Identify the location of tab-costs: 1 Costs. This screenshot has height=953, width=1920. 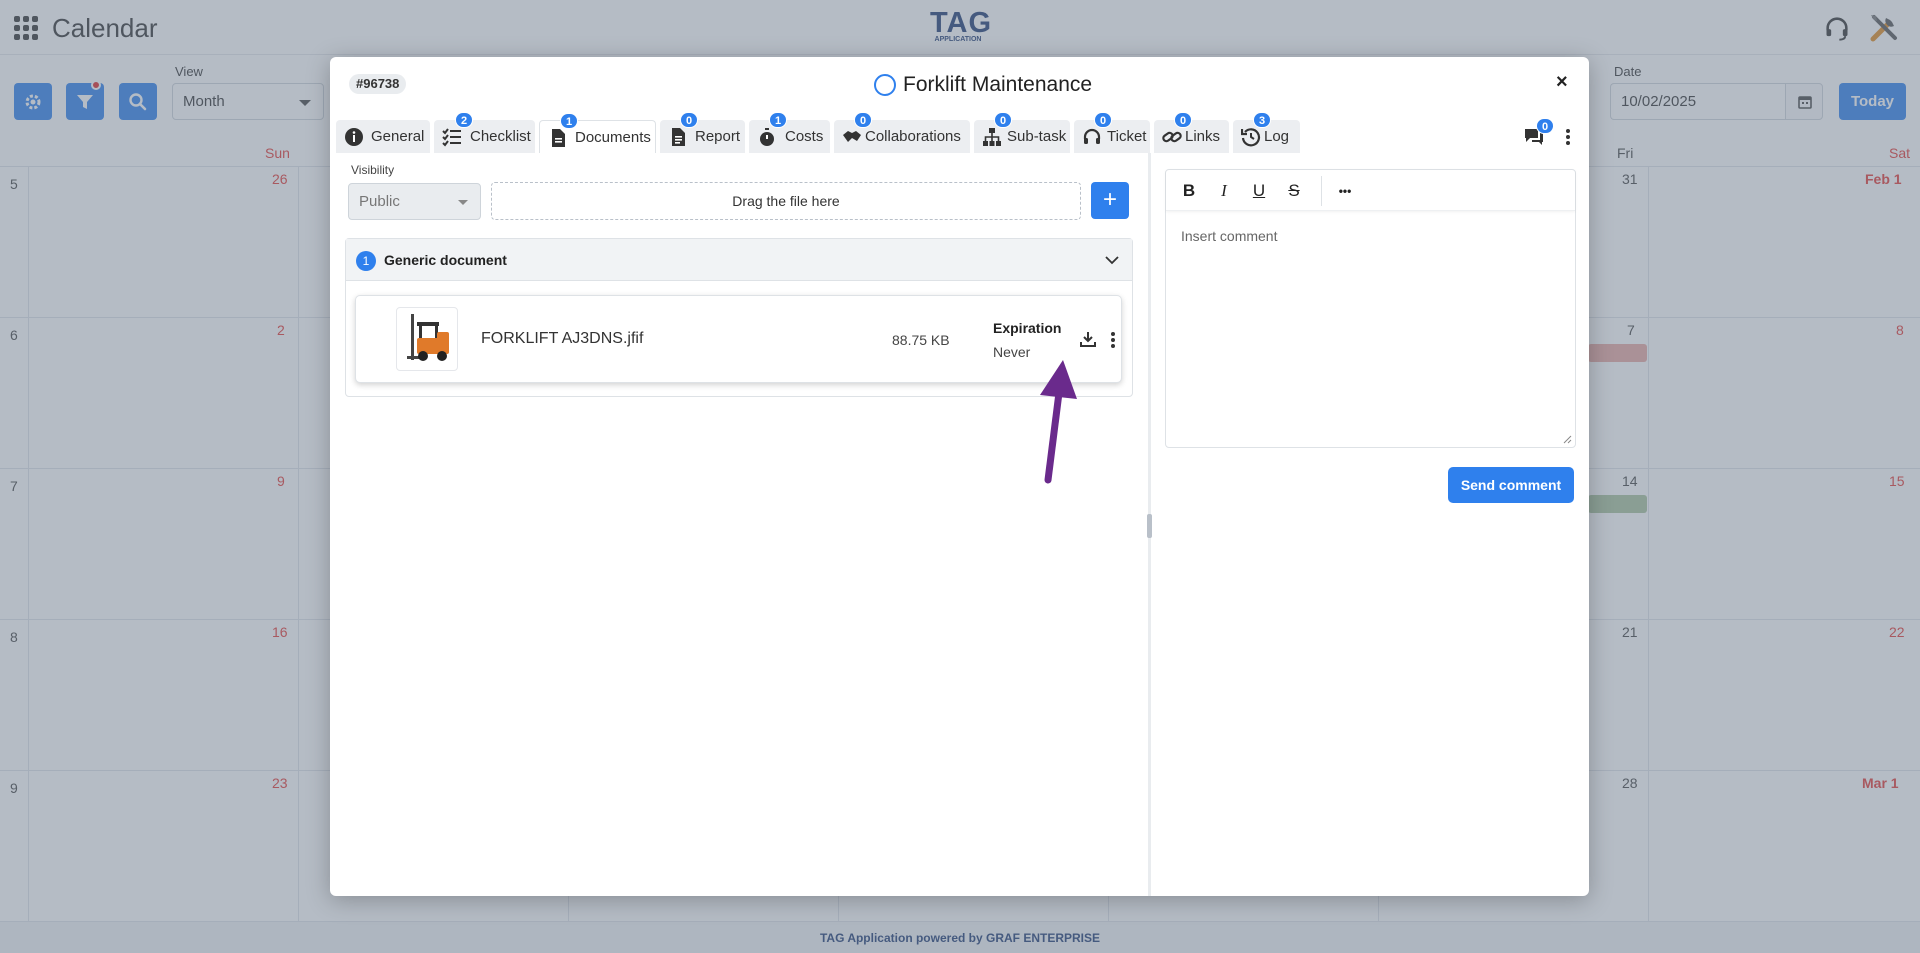
(789, 132).